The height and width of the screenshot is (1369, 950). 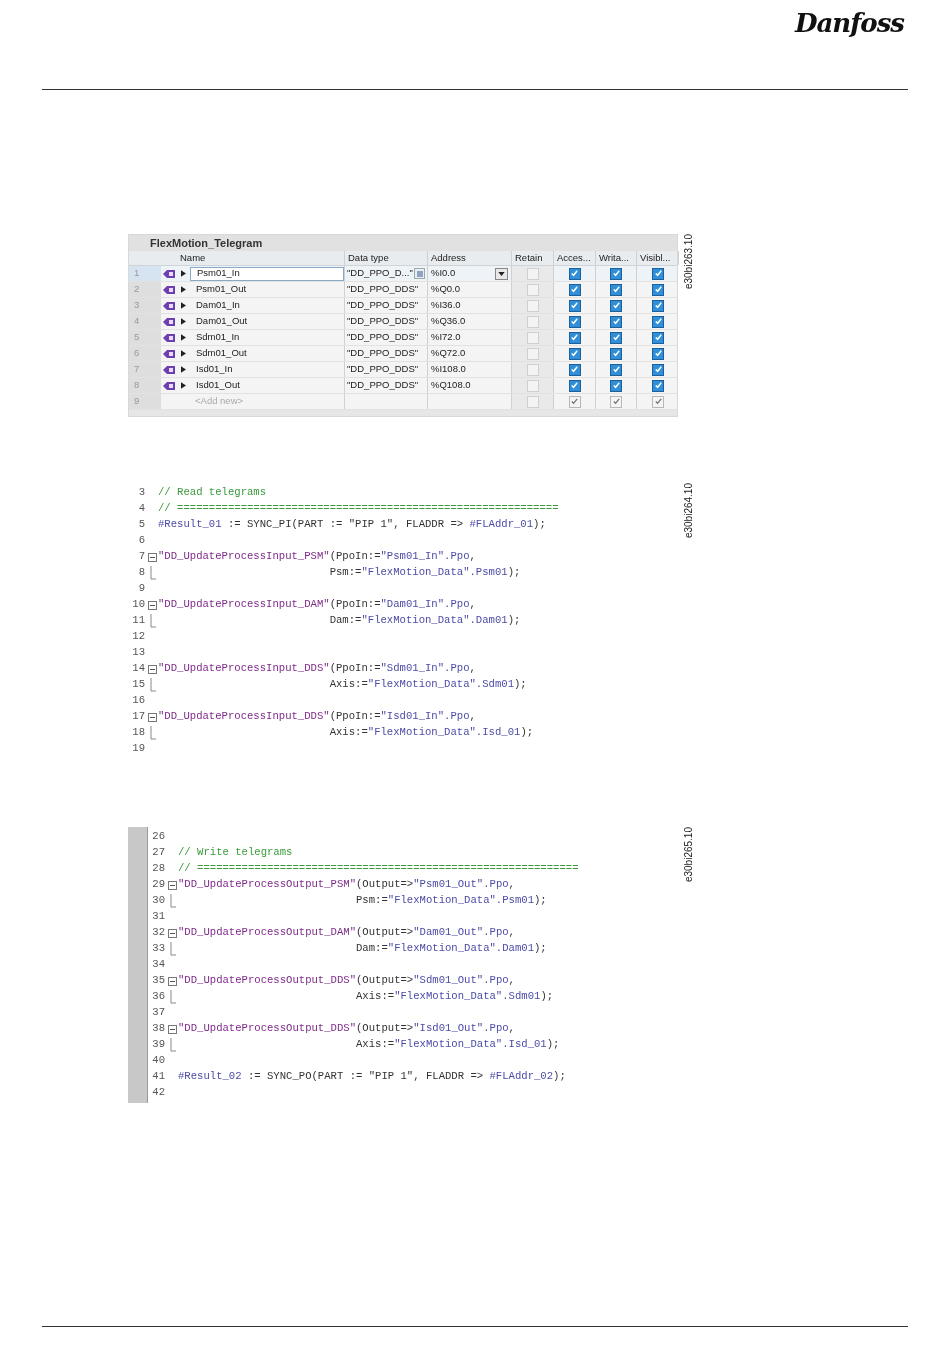 What do you see at coordinates (267, 273) in the screenshot?
I see `name-field: Psm01_In` at bounding box center [267, 273].